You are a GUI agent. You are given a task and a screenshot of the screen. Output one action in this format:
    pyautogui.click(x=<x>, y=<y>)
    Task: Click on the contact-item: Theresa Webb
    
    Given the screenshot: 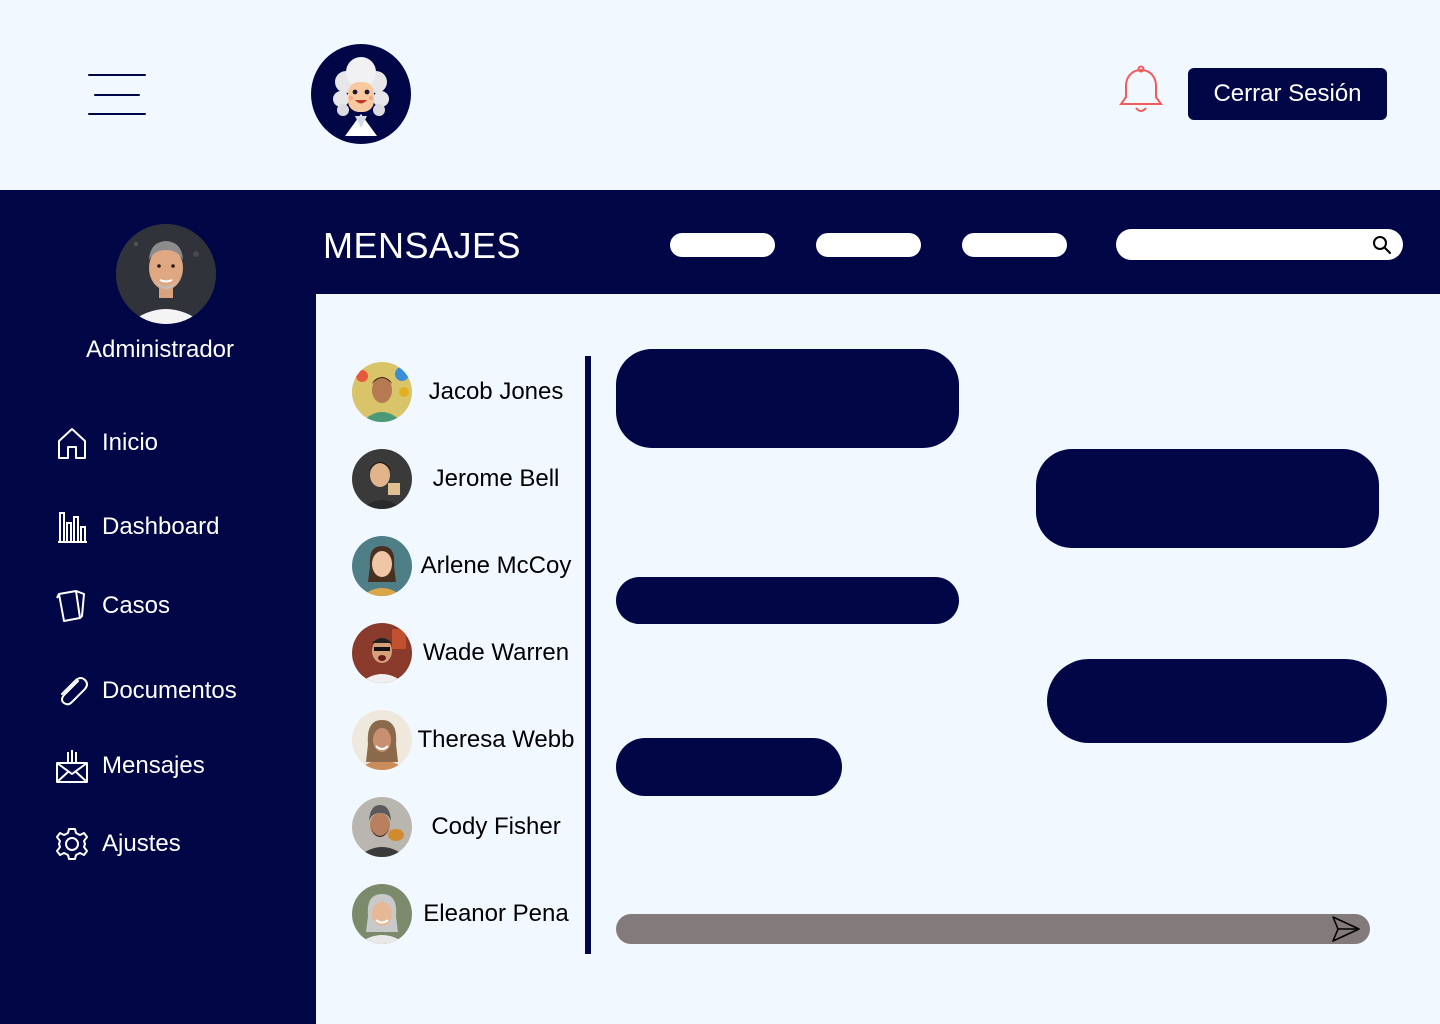 What is the action you would take?
    pyautogui.click(x=468, y=740)
    